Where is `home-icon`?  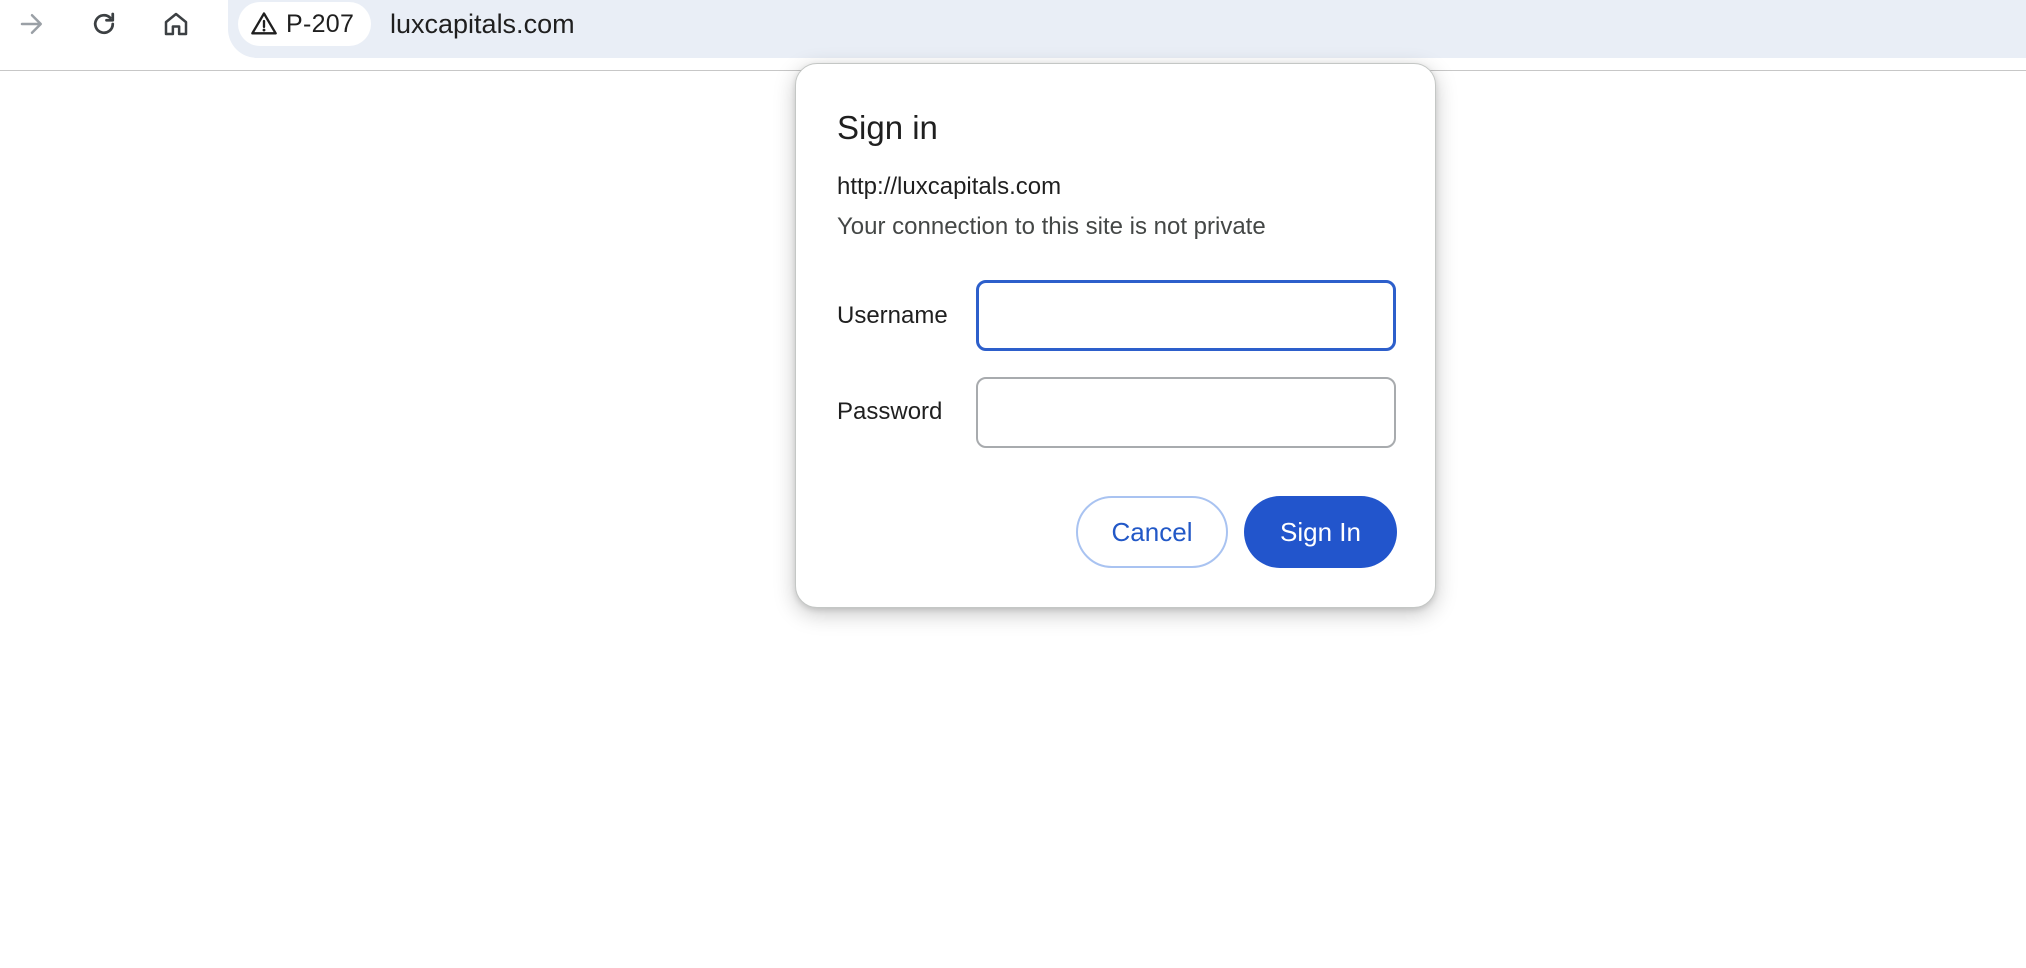 home-icon is located at coordinates (176, 24).